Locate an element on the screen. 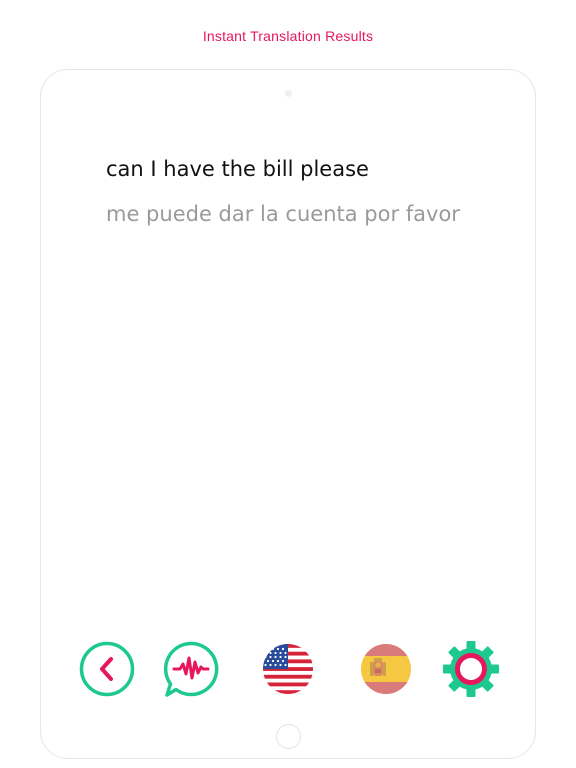 Image resolution: width=576 pixels, height=768 pixels. target-language-button is located at coordinates (386, 669).